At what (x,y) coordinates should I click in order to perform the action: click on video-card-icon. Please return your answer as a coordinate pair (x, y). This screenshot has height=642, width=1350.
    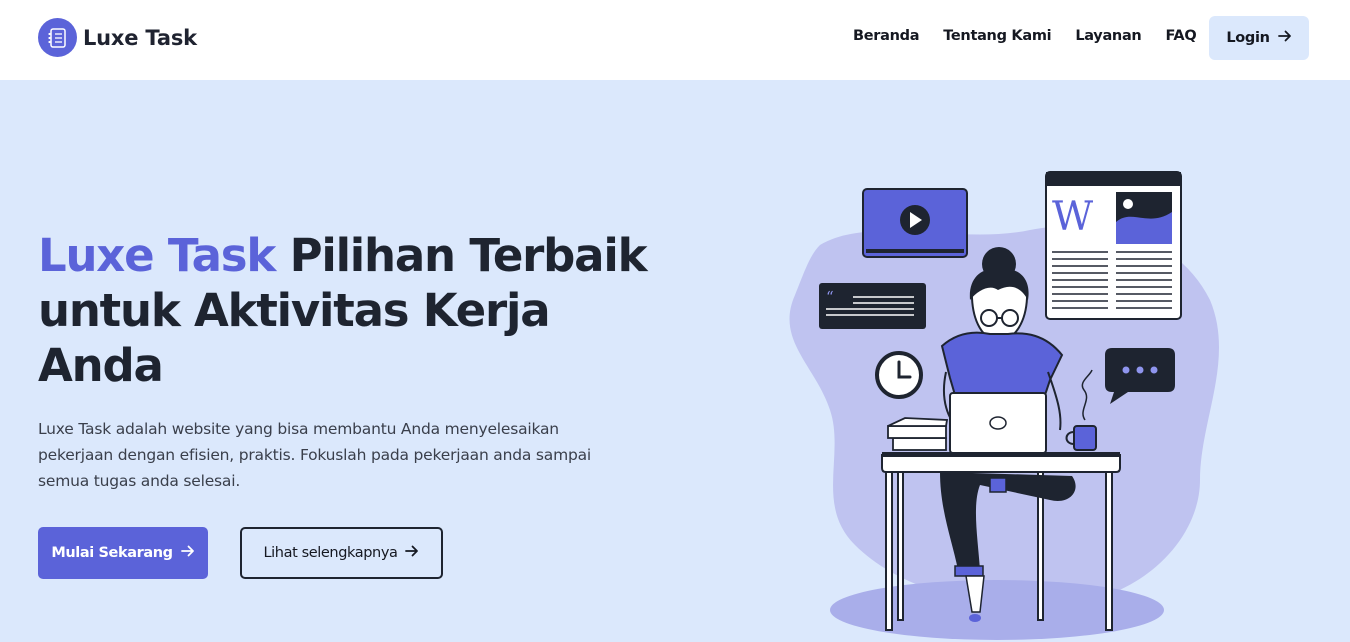
    Looking at the image, I should click on (915, 223).